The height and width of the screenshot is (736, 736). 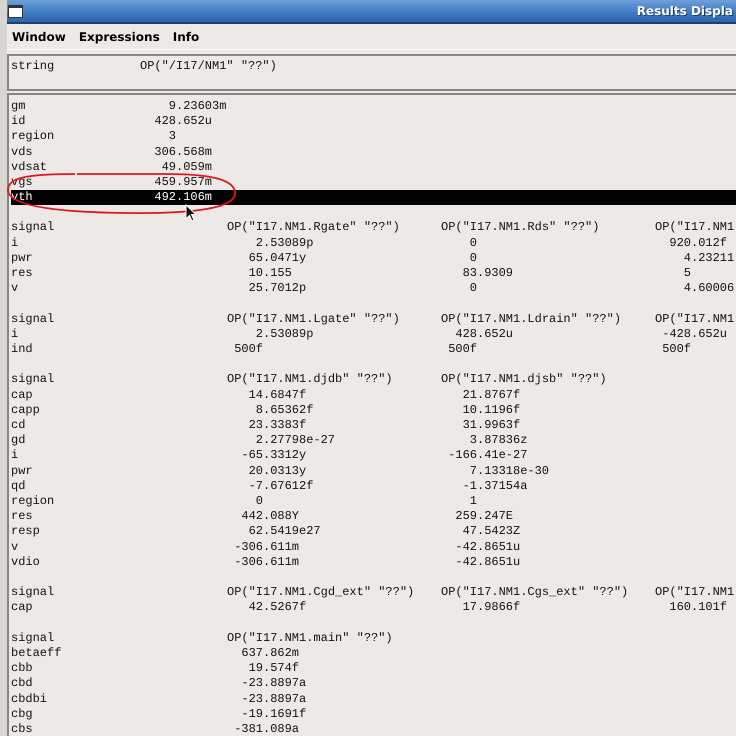 What do you see at coordinates (18, 106) in the screenshot?
I see `table-cell-text: gm` at bounding box center [18, 106].